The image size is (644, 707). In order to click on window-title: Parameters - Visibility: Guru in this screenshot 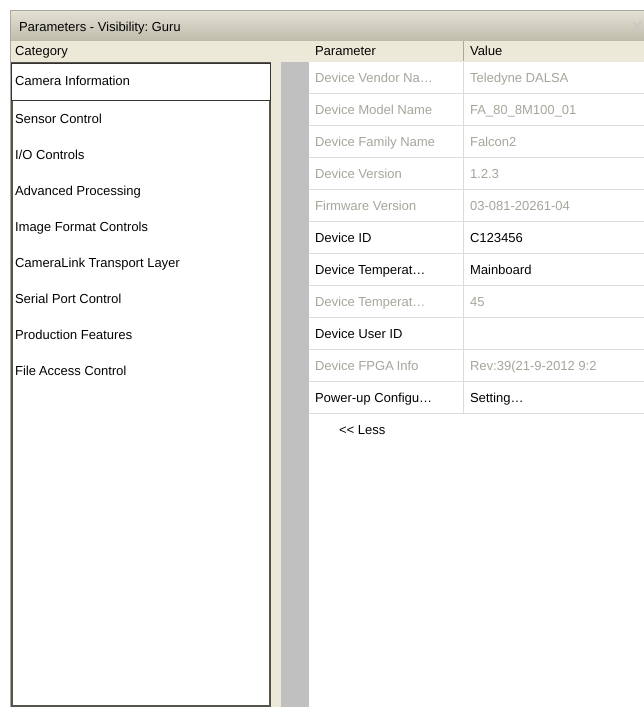, I will do `click(100, 26)`.